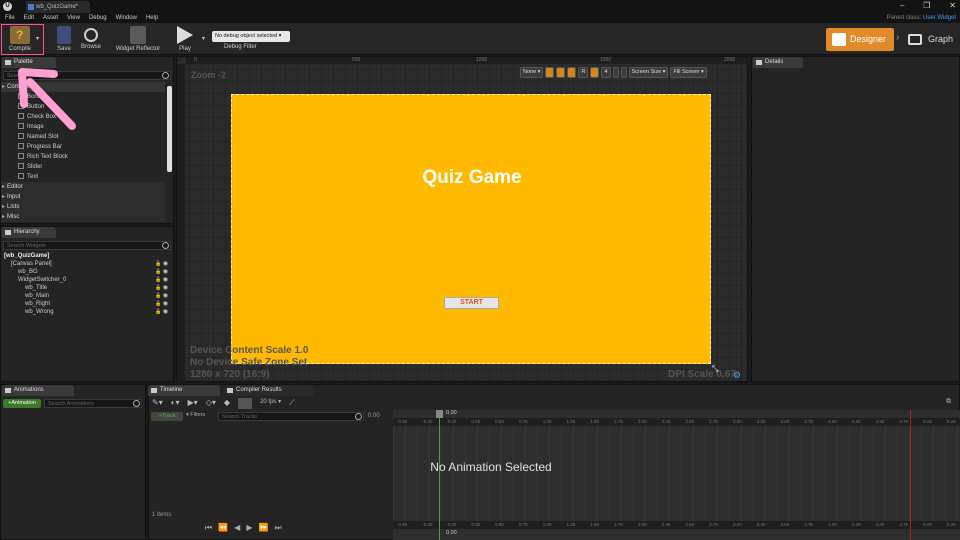 The height and width of the screenshot is (540, 960). Describe the element at coordinates (83, 187) in the screenshot. I see `palette-category-editor: Editor` at that location.